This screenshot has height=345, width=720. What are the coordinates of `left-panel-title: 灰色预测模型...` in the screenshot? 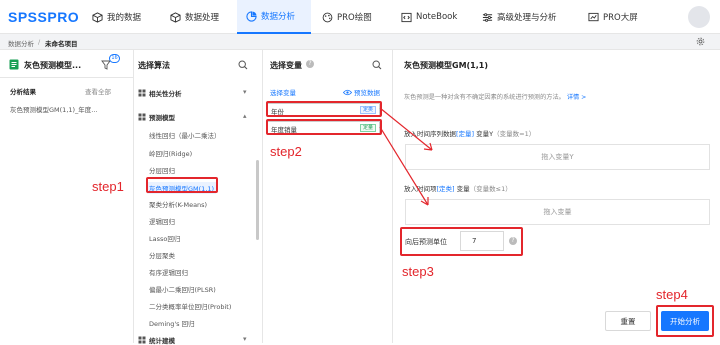 It's located at (53, 65).